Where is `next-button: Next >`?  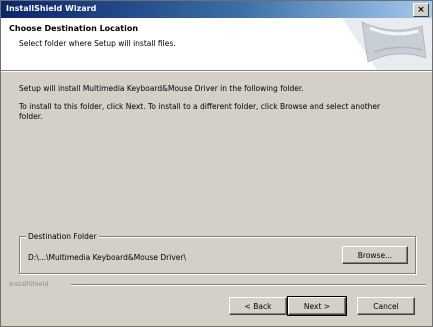 next-button: Next > is located at coordinates (317, 306).